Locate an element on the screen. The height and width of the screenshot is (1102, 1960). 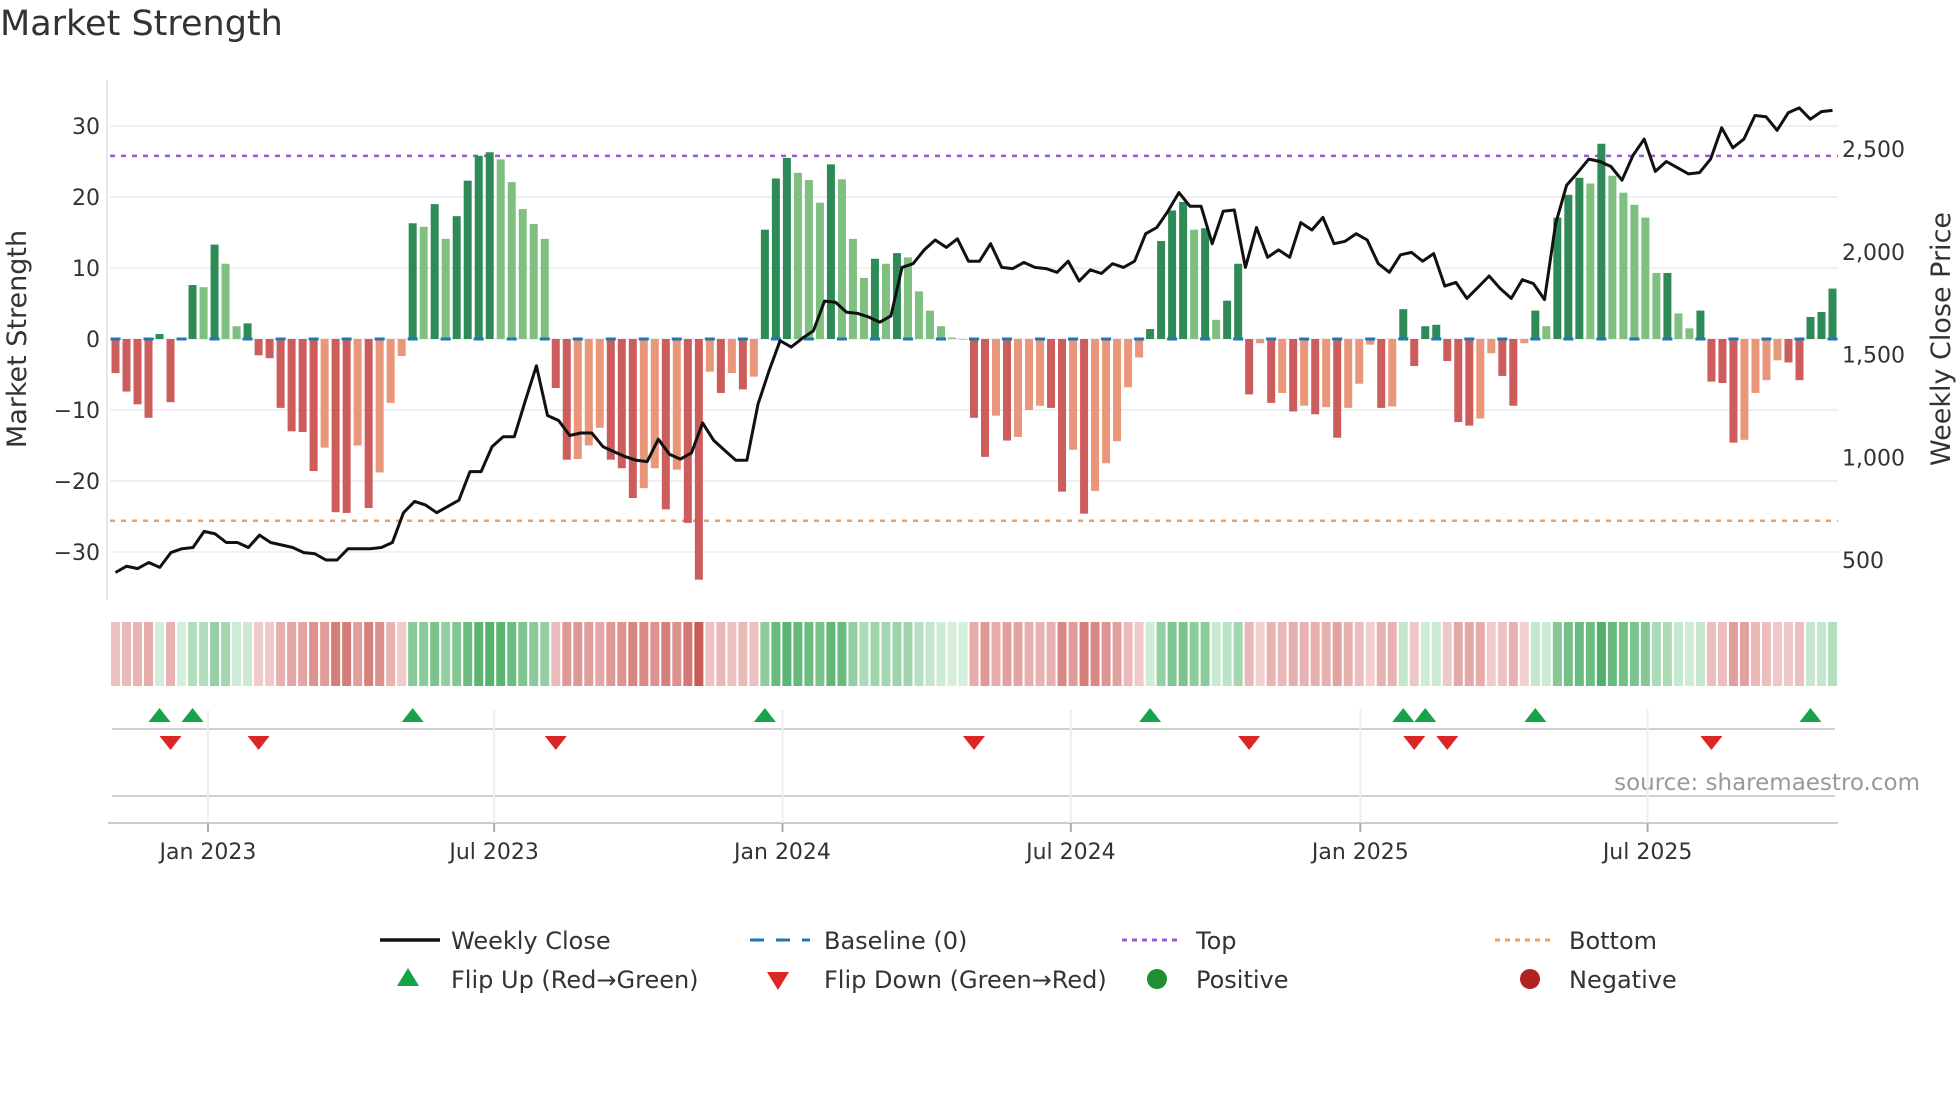
y-tick-label: 0 is located at coordinates (93, 340).